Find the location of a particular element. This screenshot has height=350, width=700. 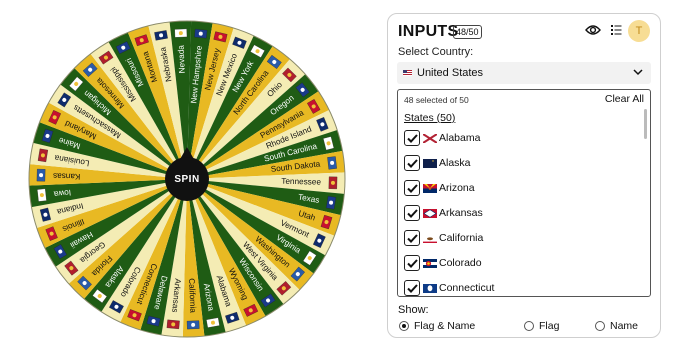

eye-icon is located at coordinates (593, 30).